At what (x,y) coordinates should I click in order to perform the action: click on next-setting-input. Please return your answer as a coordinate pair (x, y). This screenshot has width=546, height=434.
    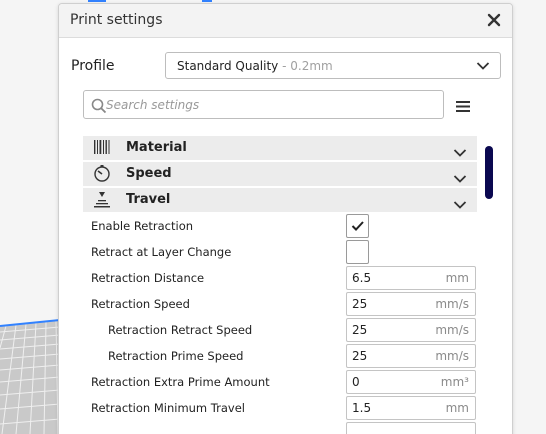
    Looking at the image, I should click on (411, 428).